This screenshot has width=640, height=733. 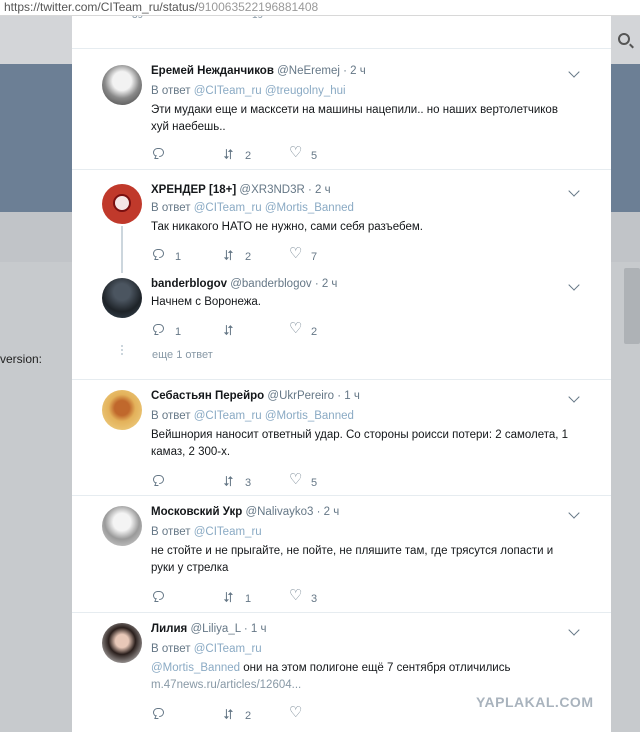 What do you see at coordinates (314, 483) in the screenshot?
I see `like-count: 5` at bounding box center [314, 483].